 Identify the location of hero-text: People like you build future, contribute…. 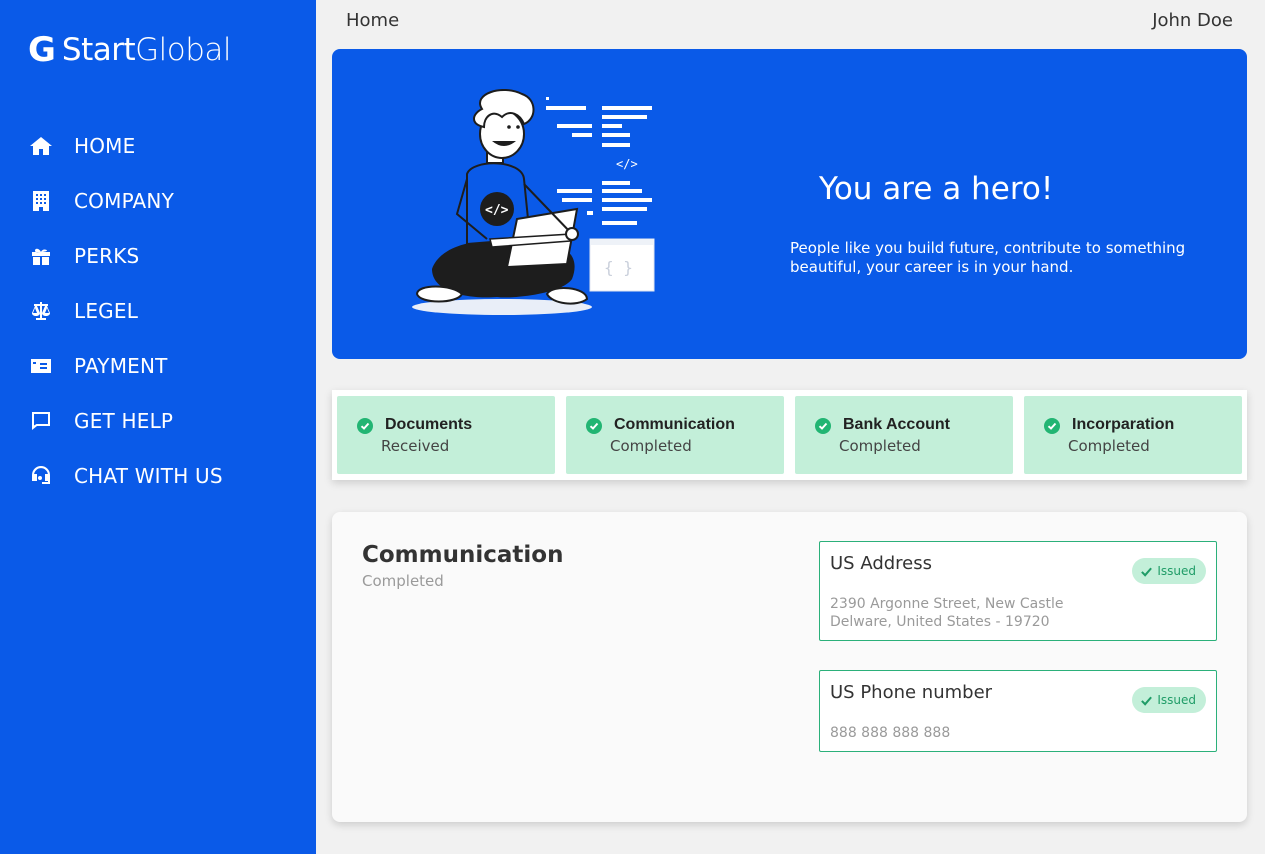
(988, 257).